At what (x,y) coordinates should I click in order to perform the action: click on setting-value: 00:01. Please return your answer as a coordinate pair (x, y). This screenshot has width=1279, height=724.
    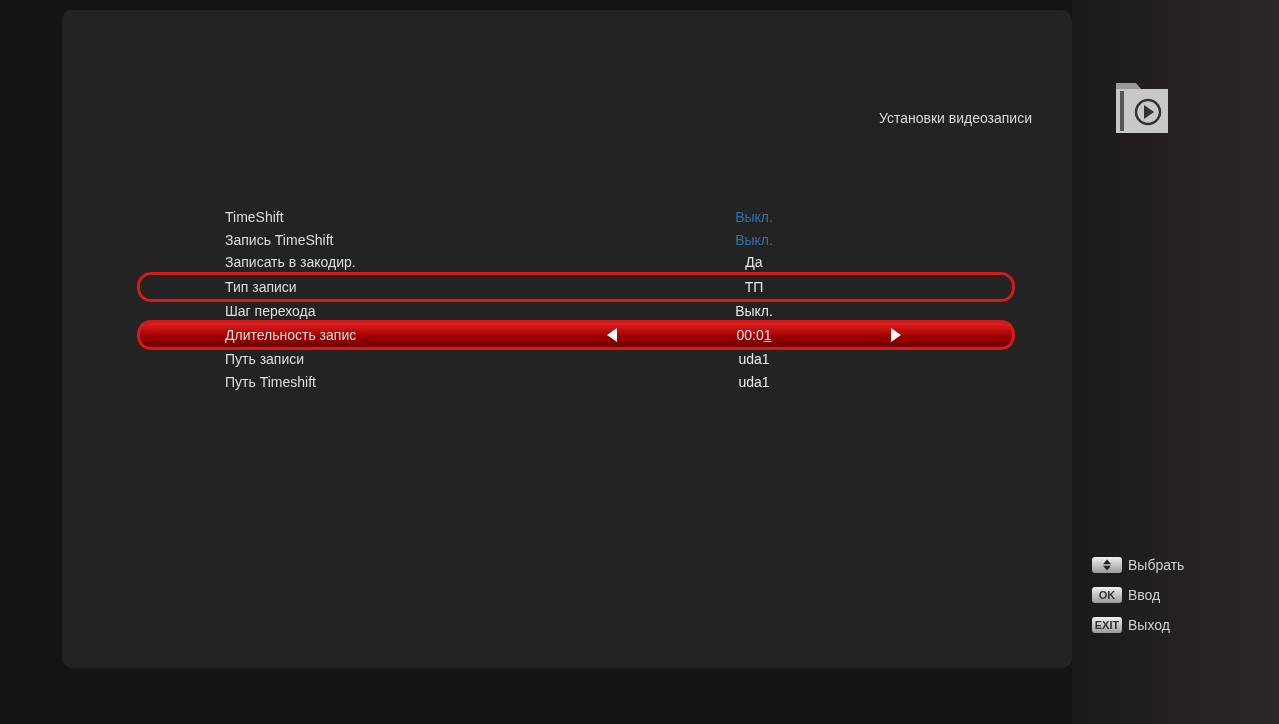
    Looking at the image, I should click on (754, 335).